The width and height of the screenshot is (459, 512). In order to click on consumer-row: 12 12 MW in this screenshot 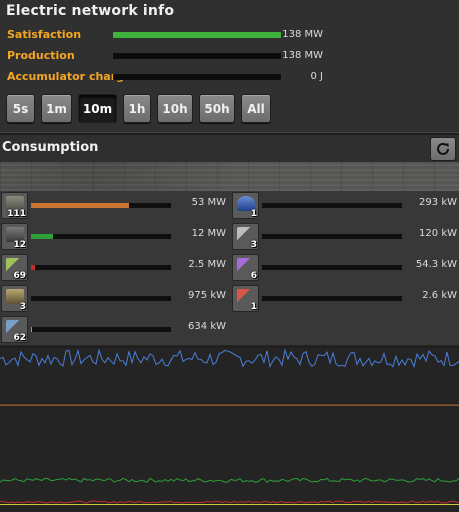, I will do `click(114, 236)`.